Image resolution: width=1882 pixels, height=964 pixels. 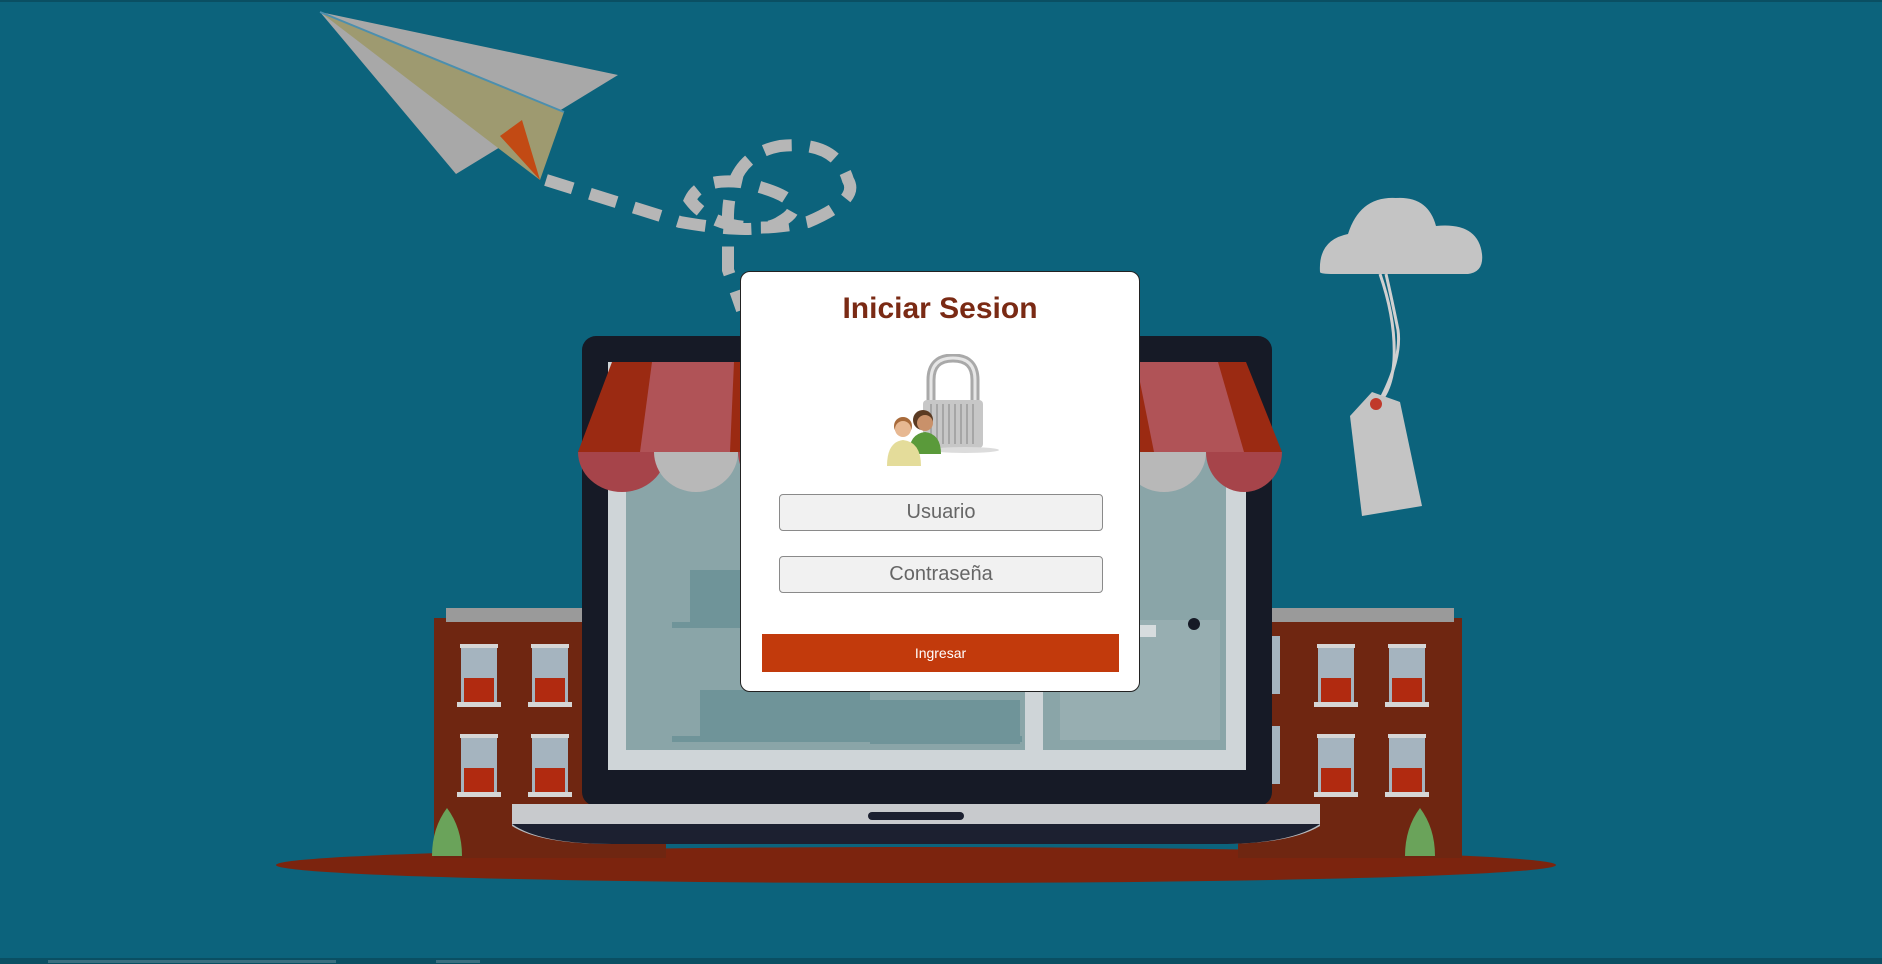 I want to click on bottom-scrollbar, so click(x=941, y=961).